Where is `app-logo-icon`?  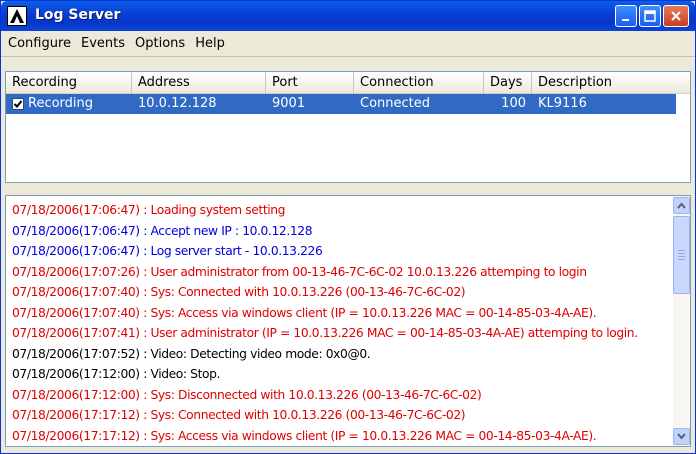
app-logo-icon is located at coordinates (17, 16).